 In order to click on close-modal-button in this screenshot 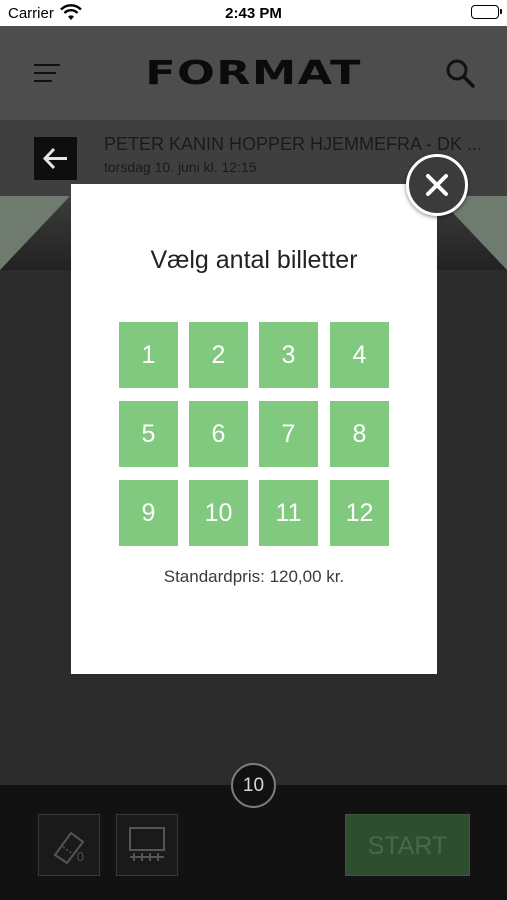, I will do `click(437, 185)`.